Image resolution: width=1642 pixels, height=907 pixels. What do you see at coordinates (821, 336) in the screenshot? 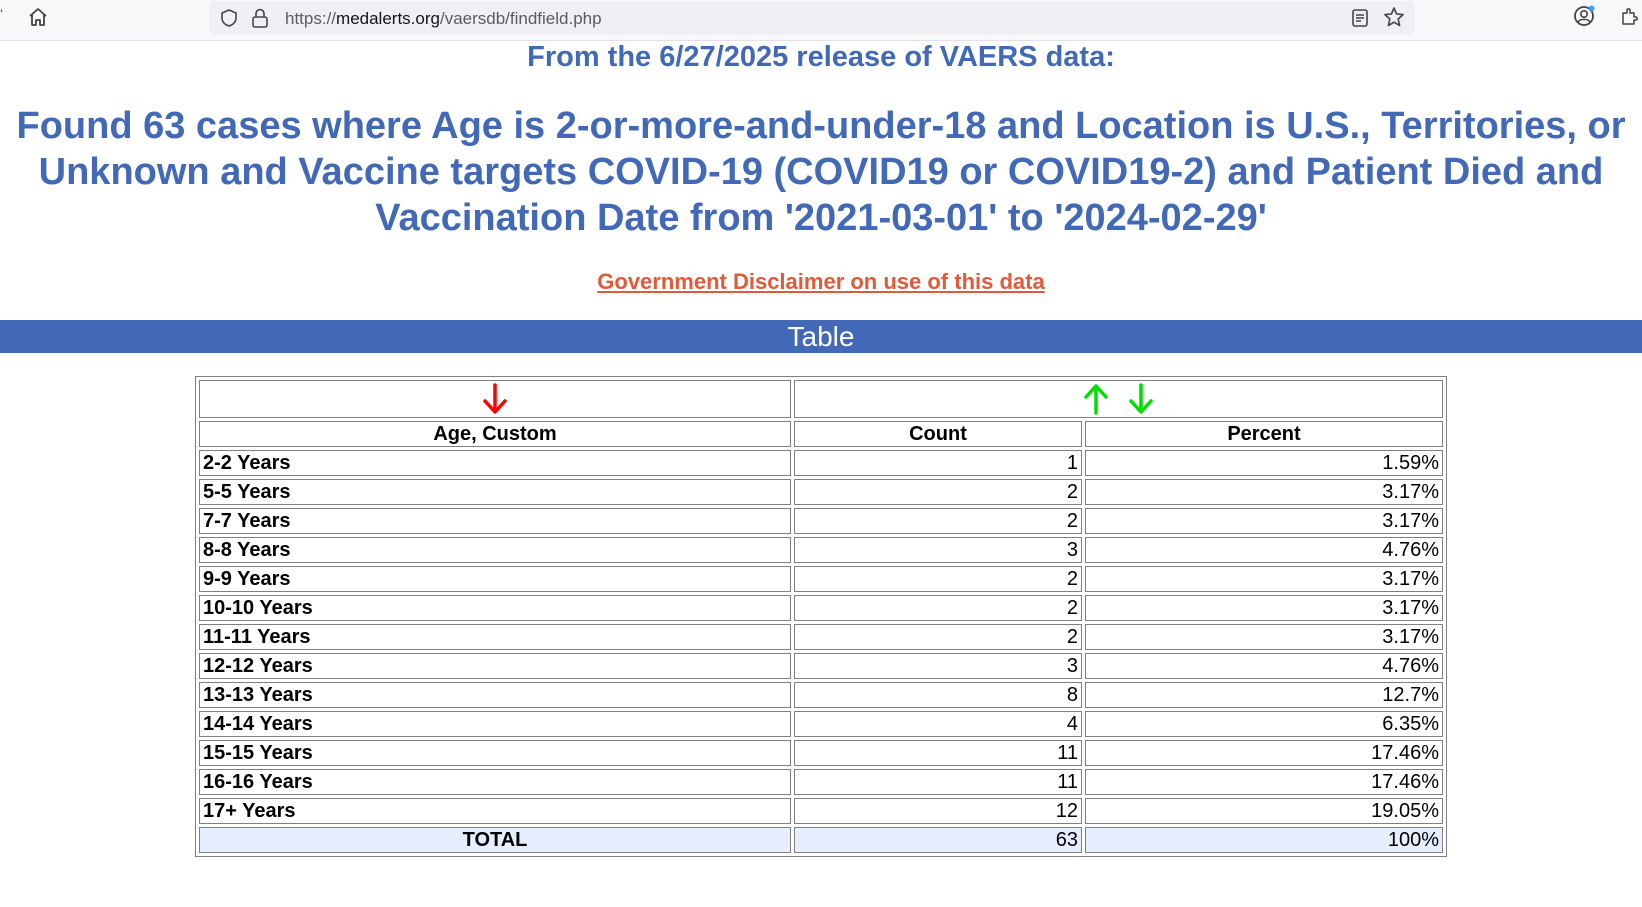
I see `table-section-band: Table` at bounding box center [821, 336].